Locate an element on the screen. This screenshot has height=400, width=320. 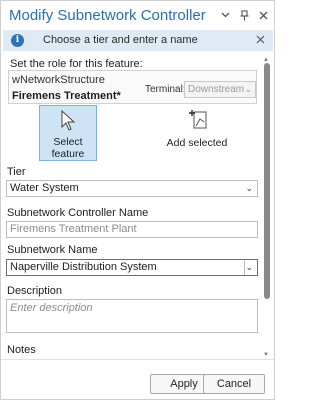
cancel-button: Cancel is located at coordinates (234, 384).